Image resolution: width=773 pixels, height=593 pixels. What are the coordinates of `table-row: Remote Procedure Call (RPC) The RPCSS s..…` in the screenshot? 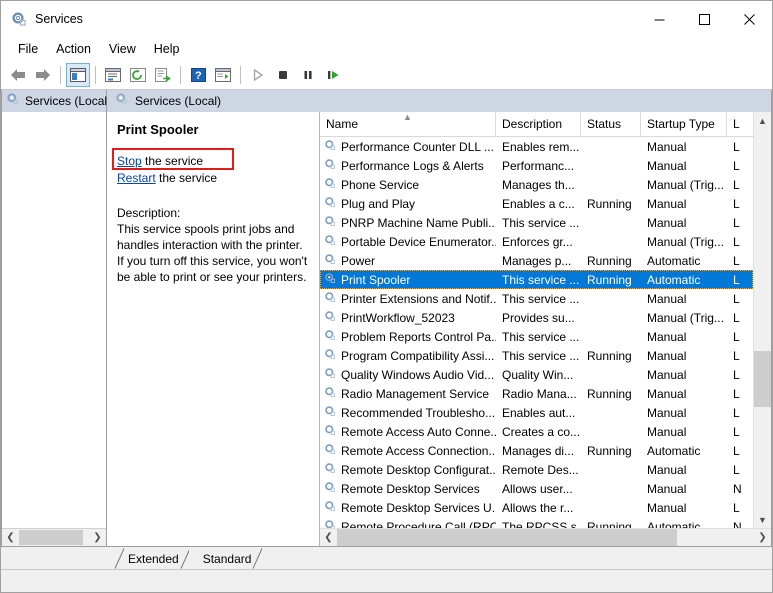 It's located at (536, 522).